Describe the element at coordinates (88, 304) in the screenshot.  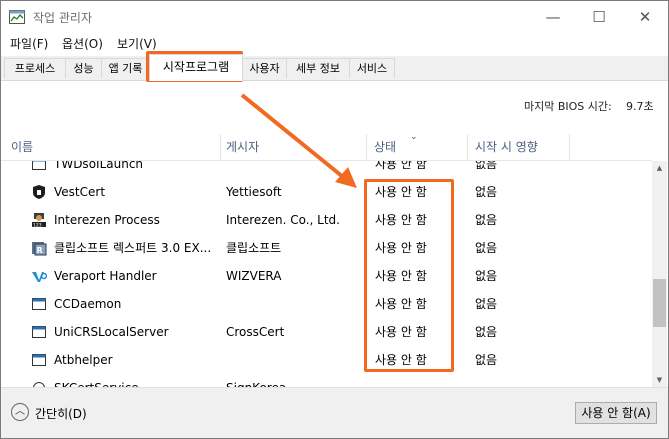
I see `row-name: CCDaemon` at that location.